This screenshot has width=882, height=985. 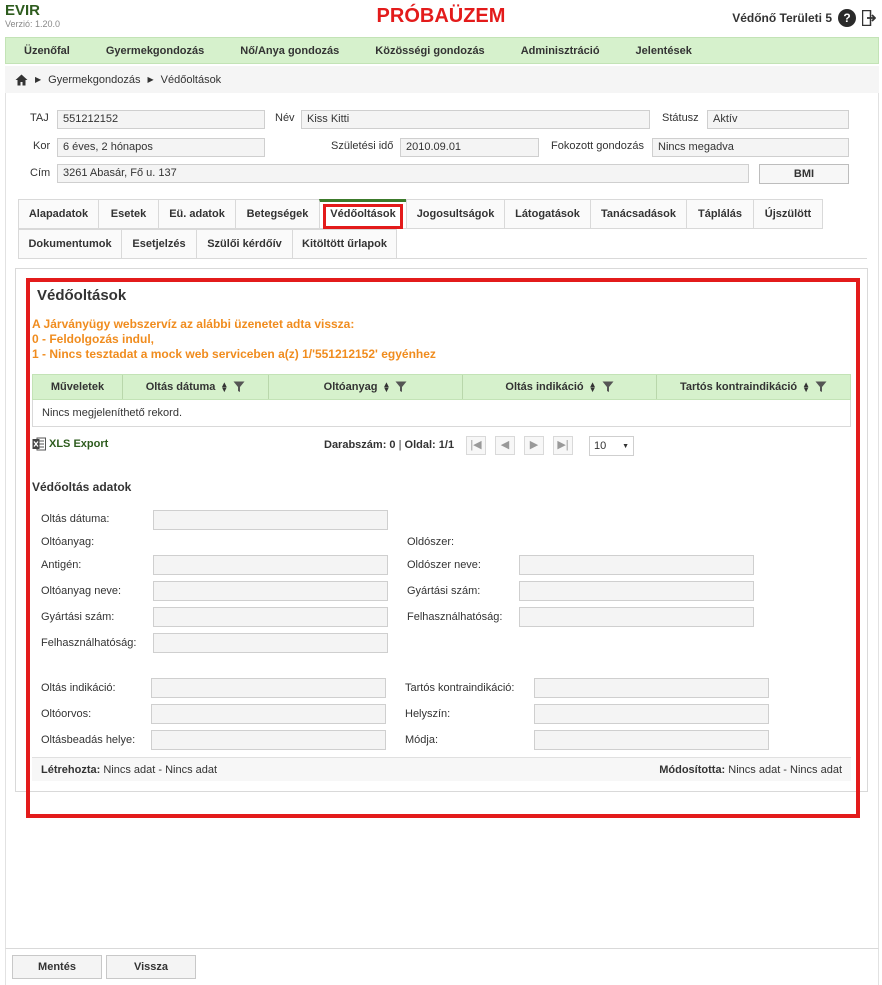 I want to click on admin-site-field, so click(x=268, y=740).